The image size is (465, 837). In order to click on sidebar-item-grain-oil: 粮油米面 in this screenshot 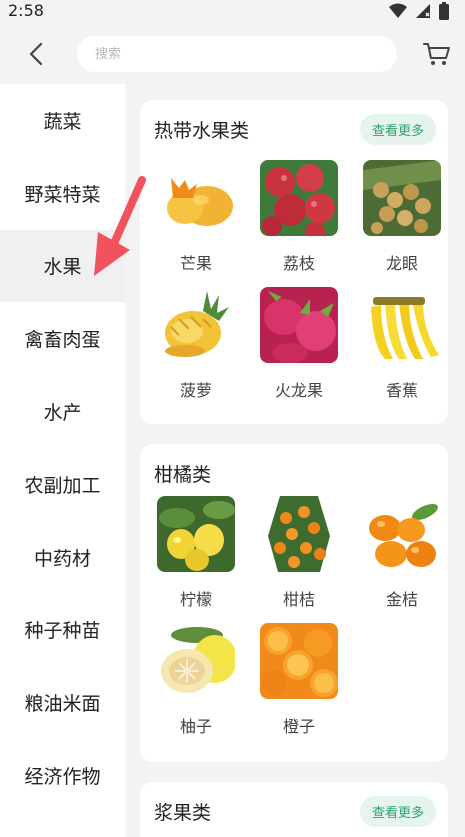, I will do `click(62, 702)`.